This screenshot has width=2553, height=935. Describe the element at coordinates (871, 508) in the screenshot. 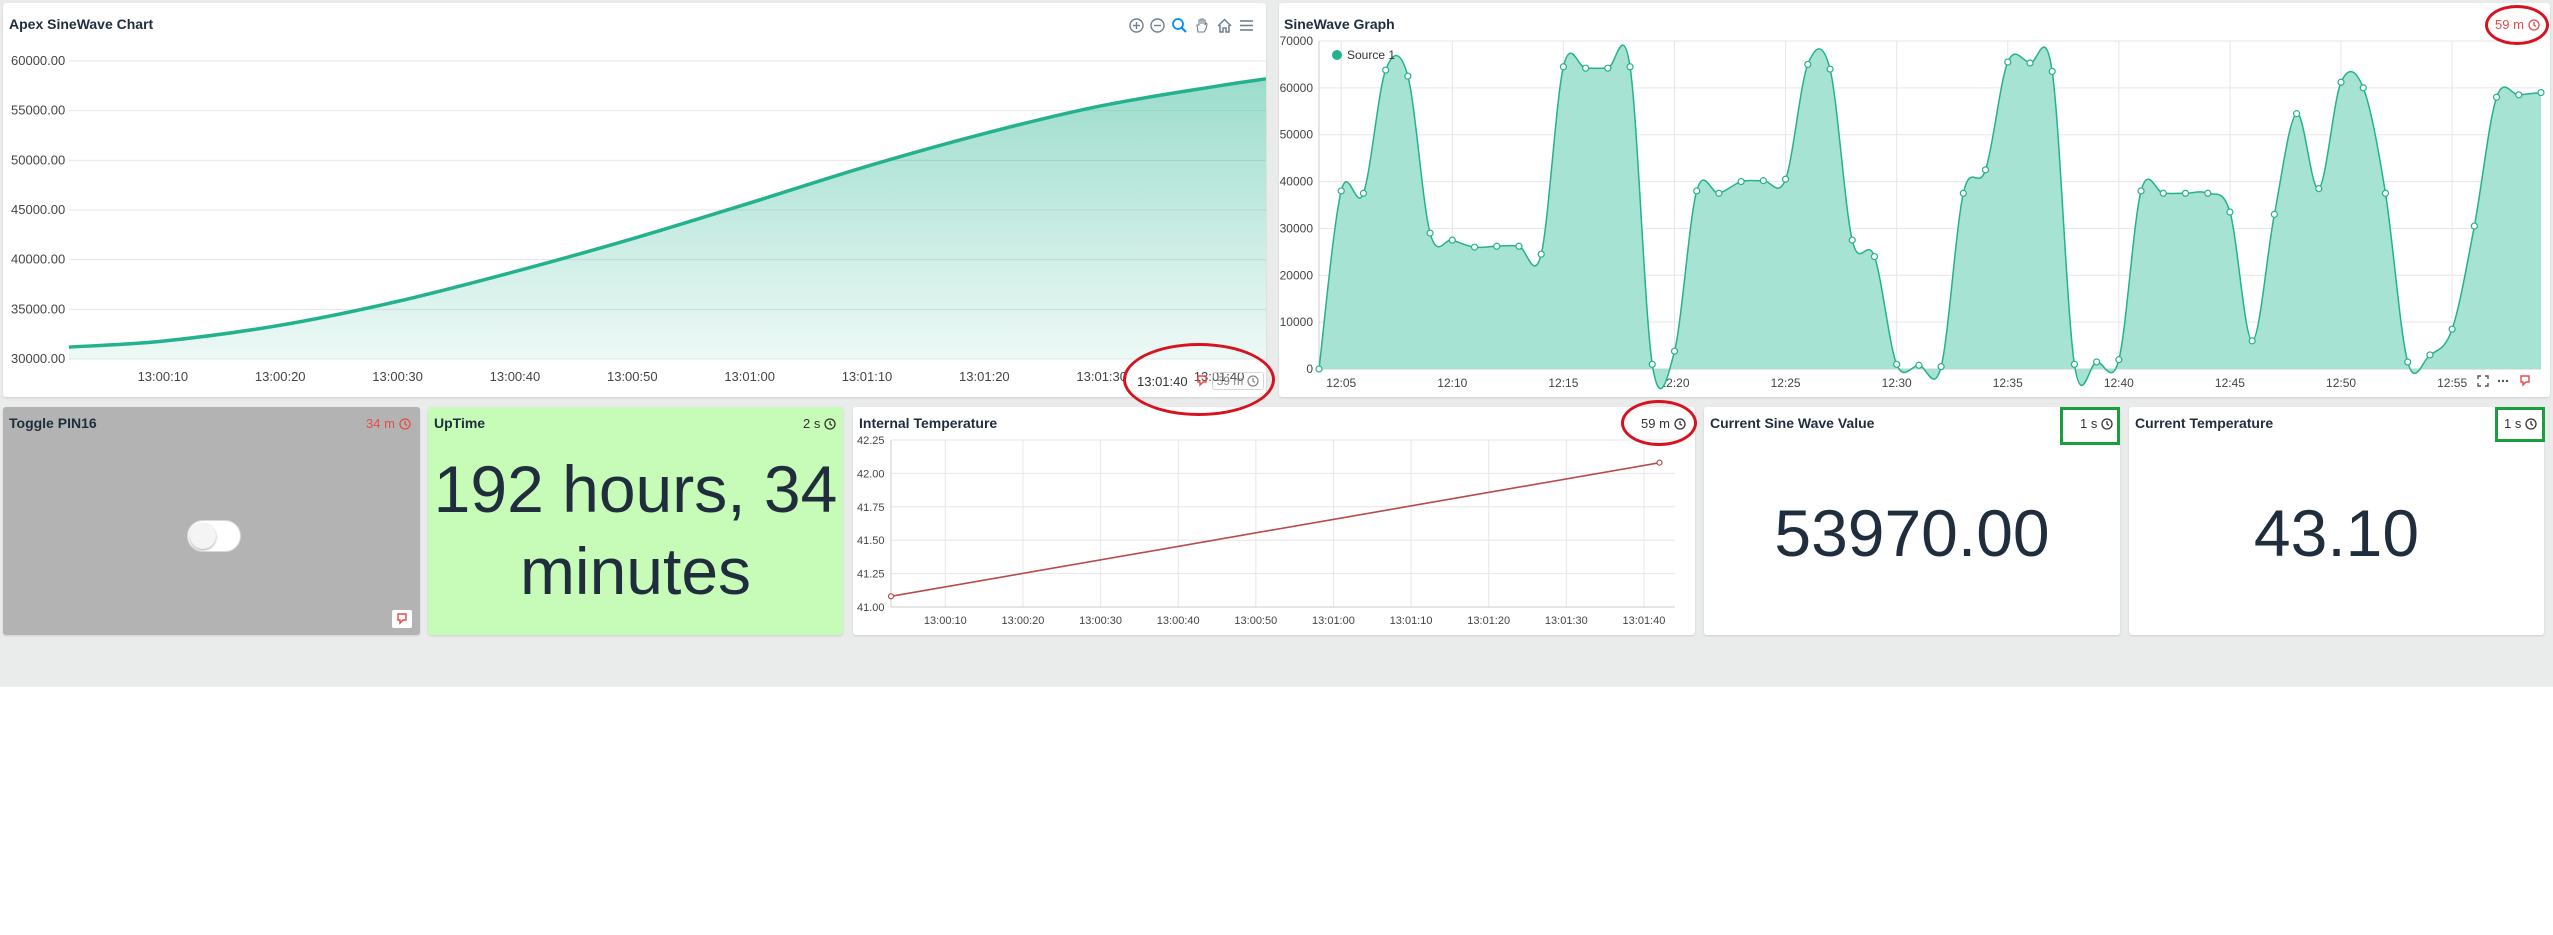

I see `y-tick-label: 41.75` at that location.